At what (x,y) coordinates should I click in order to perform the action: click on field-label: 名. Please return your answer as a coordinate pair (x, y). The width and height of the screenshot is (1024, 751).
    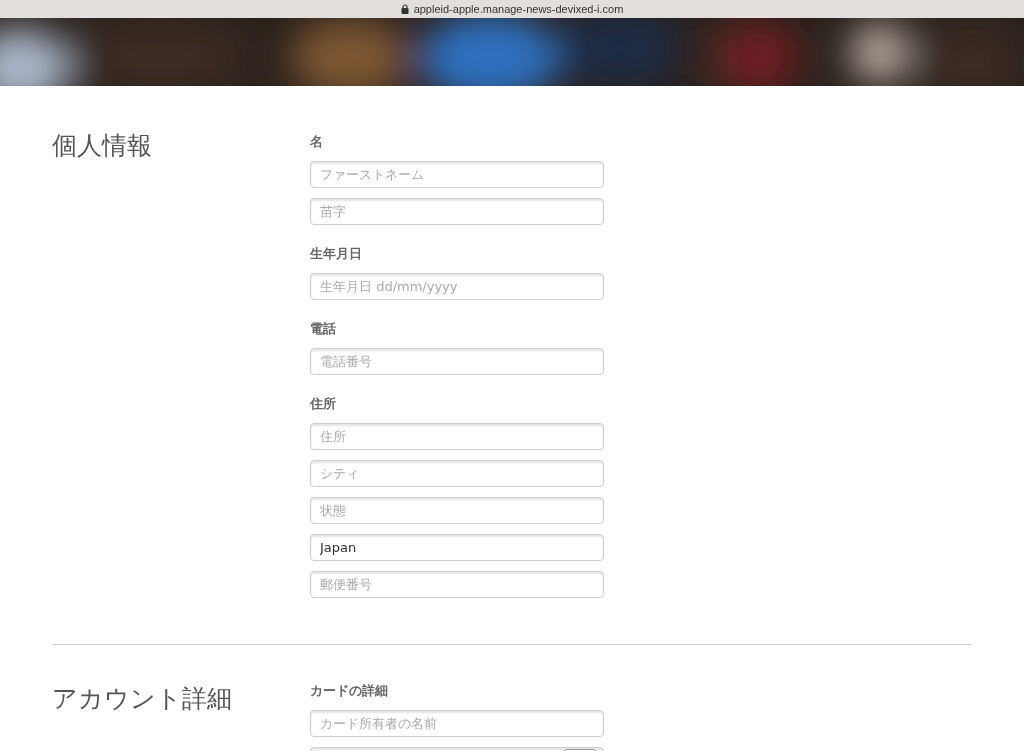
    Looking at the image, I should click on (317, 142).